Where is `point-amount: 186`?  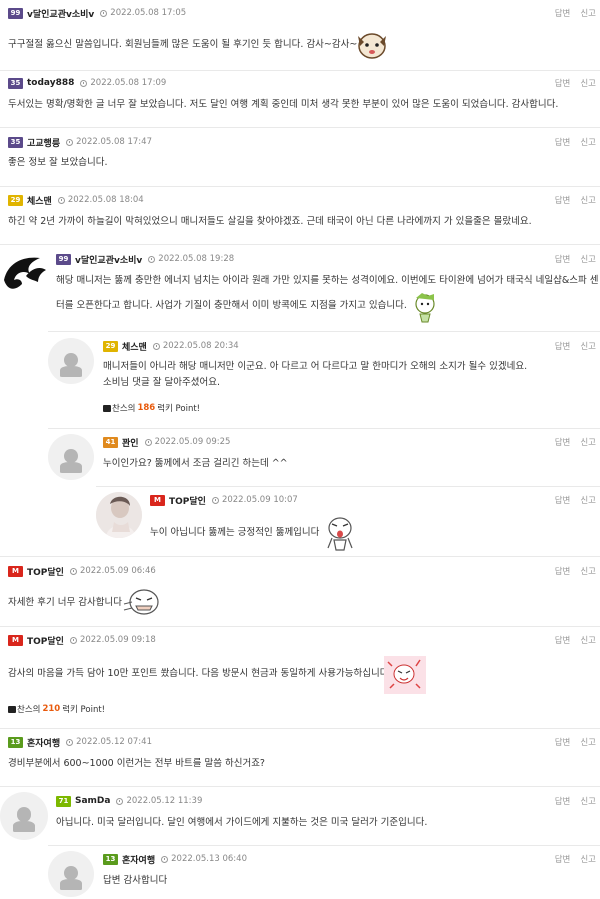
point-amount: 186 is located at coordinates (146, 408).